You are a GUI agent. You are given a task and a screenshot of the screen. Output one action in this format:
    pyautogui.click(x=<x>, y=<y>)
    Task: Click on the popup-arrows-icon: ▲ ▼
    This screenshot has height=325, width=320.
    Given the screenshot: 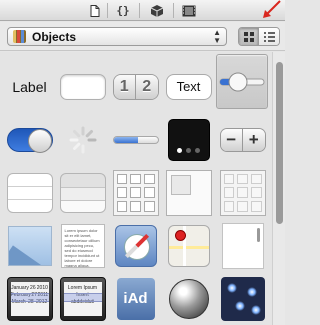 What is the action you would take?
    pyautogui.click(x=217, y=36)
    